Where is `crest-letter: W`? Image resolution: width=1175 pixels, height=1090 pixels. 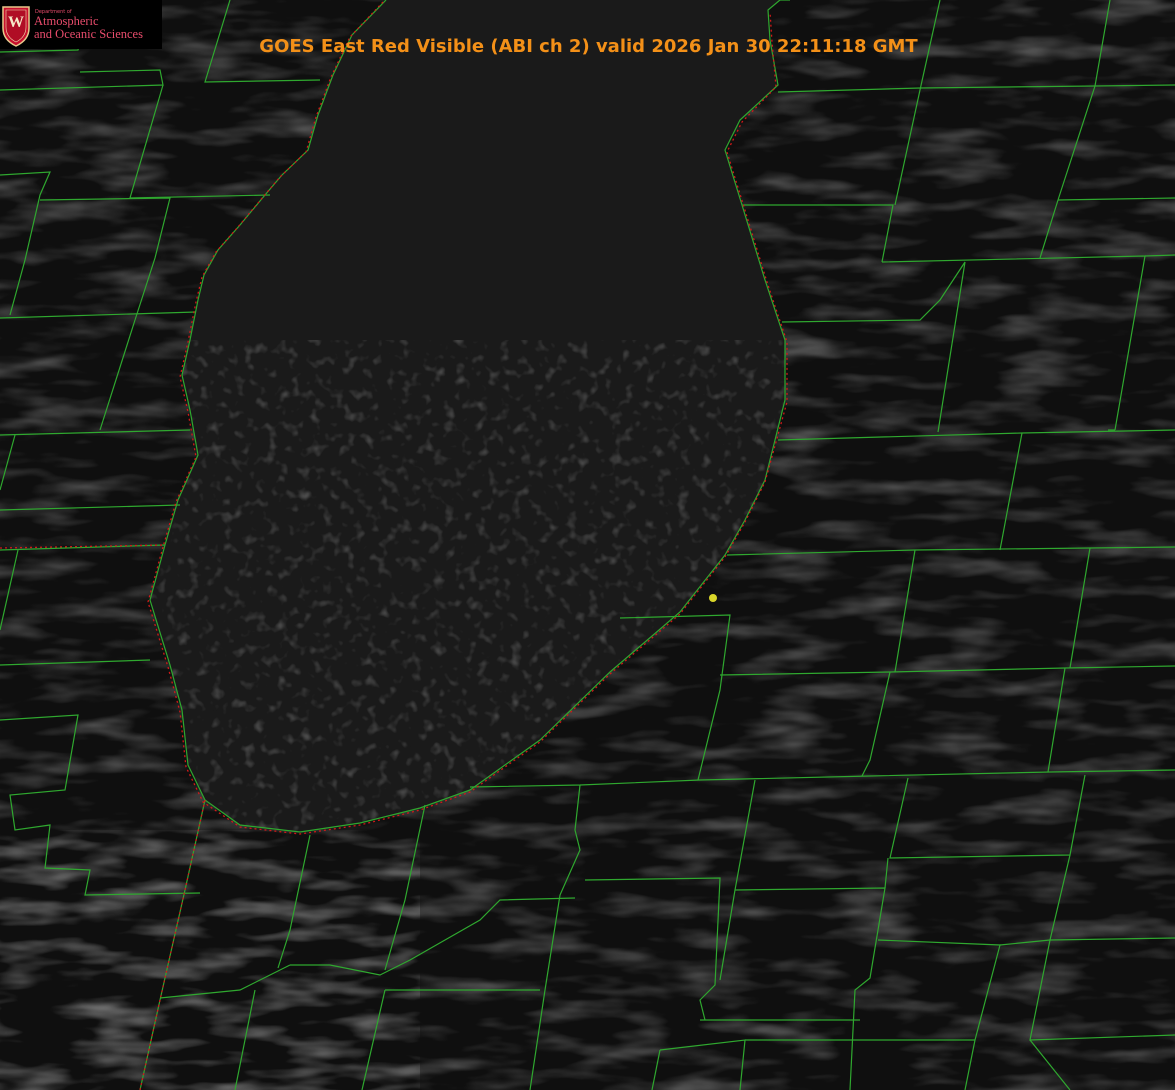
crest-letter: W is located at coordinates (16, 22).